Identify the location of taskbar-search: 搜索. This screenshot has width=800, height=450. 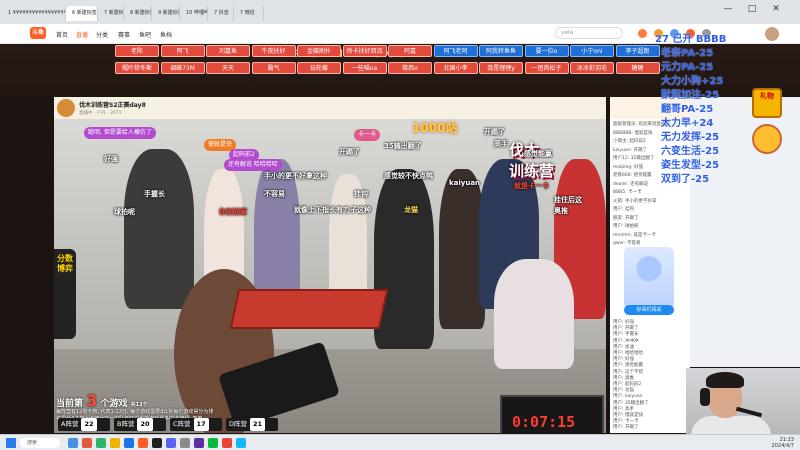
(40, 443).